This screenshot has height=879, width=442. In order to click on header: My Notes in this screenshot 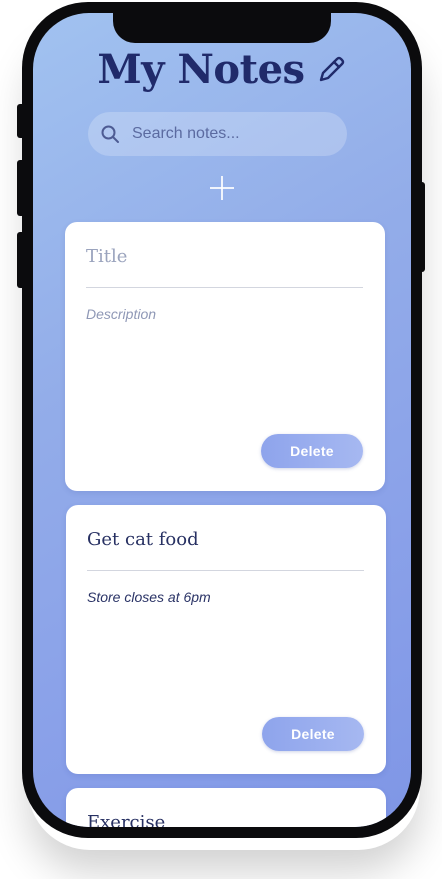, I will do `click(222, 69)`.